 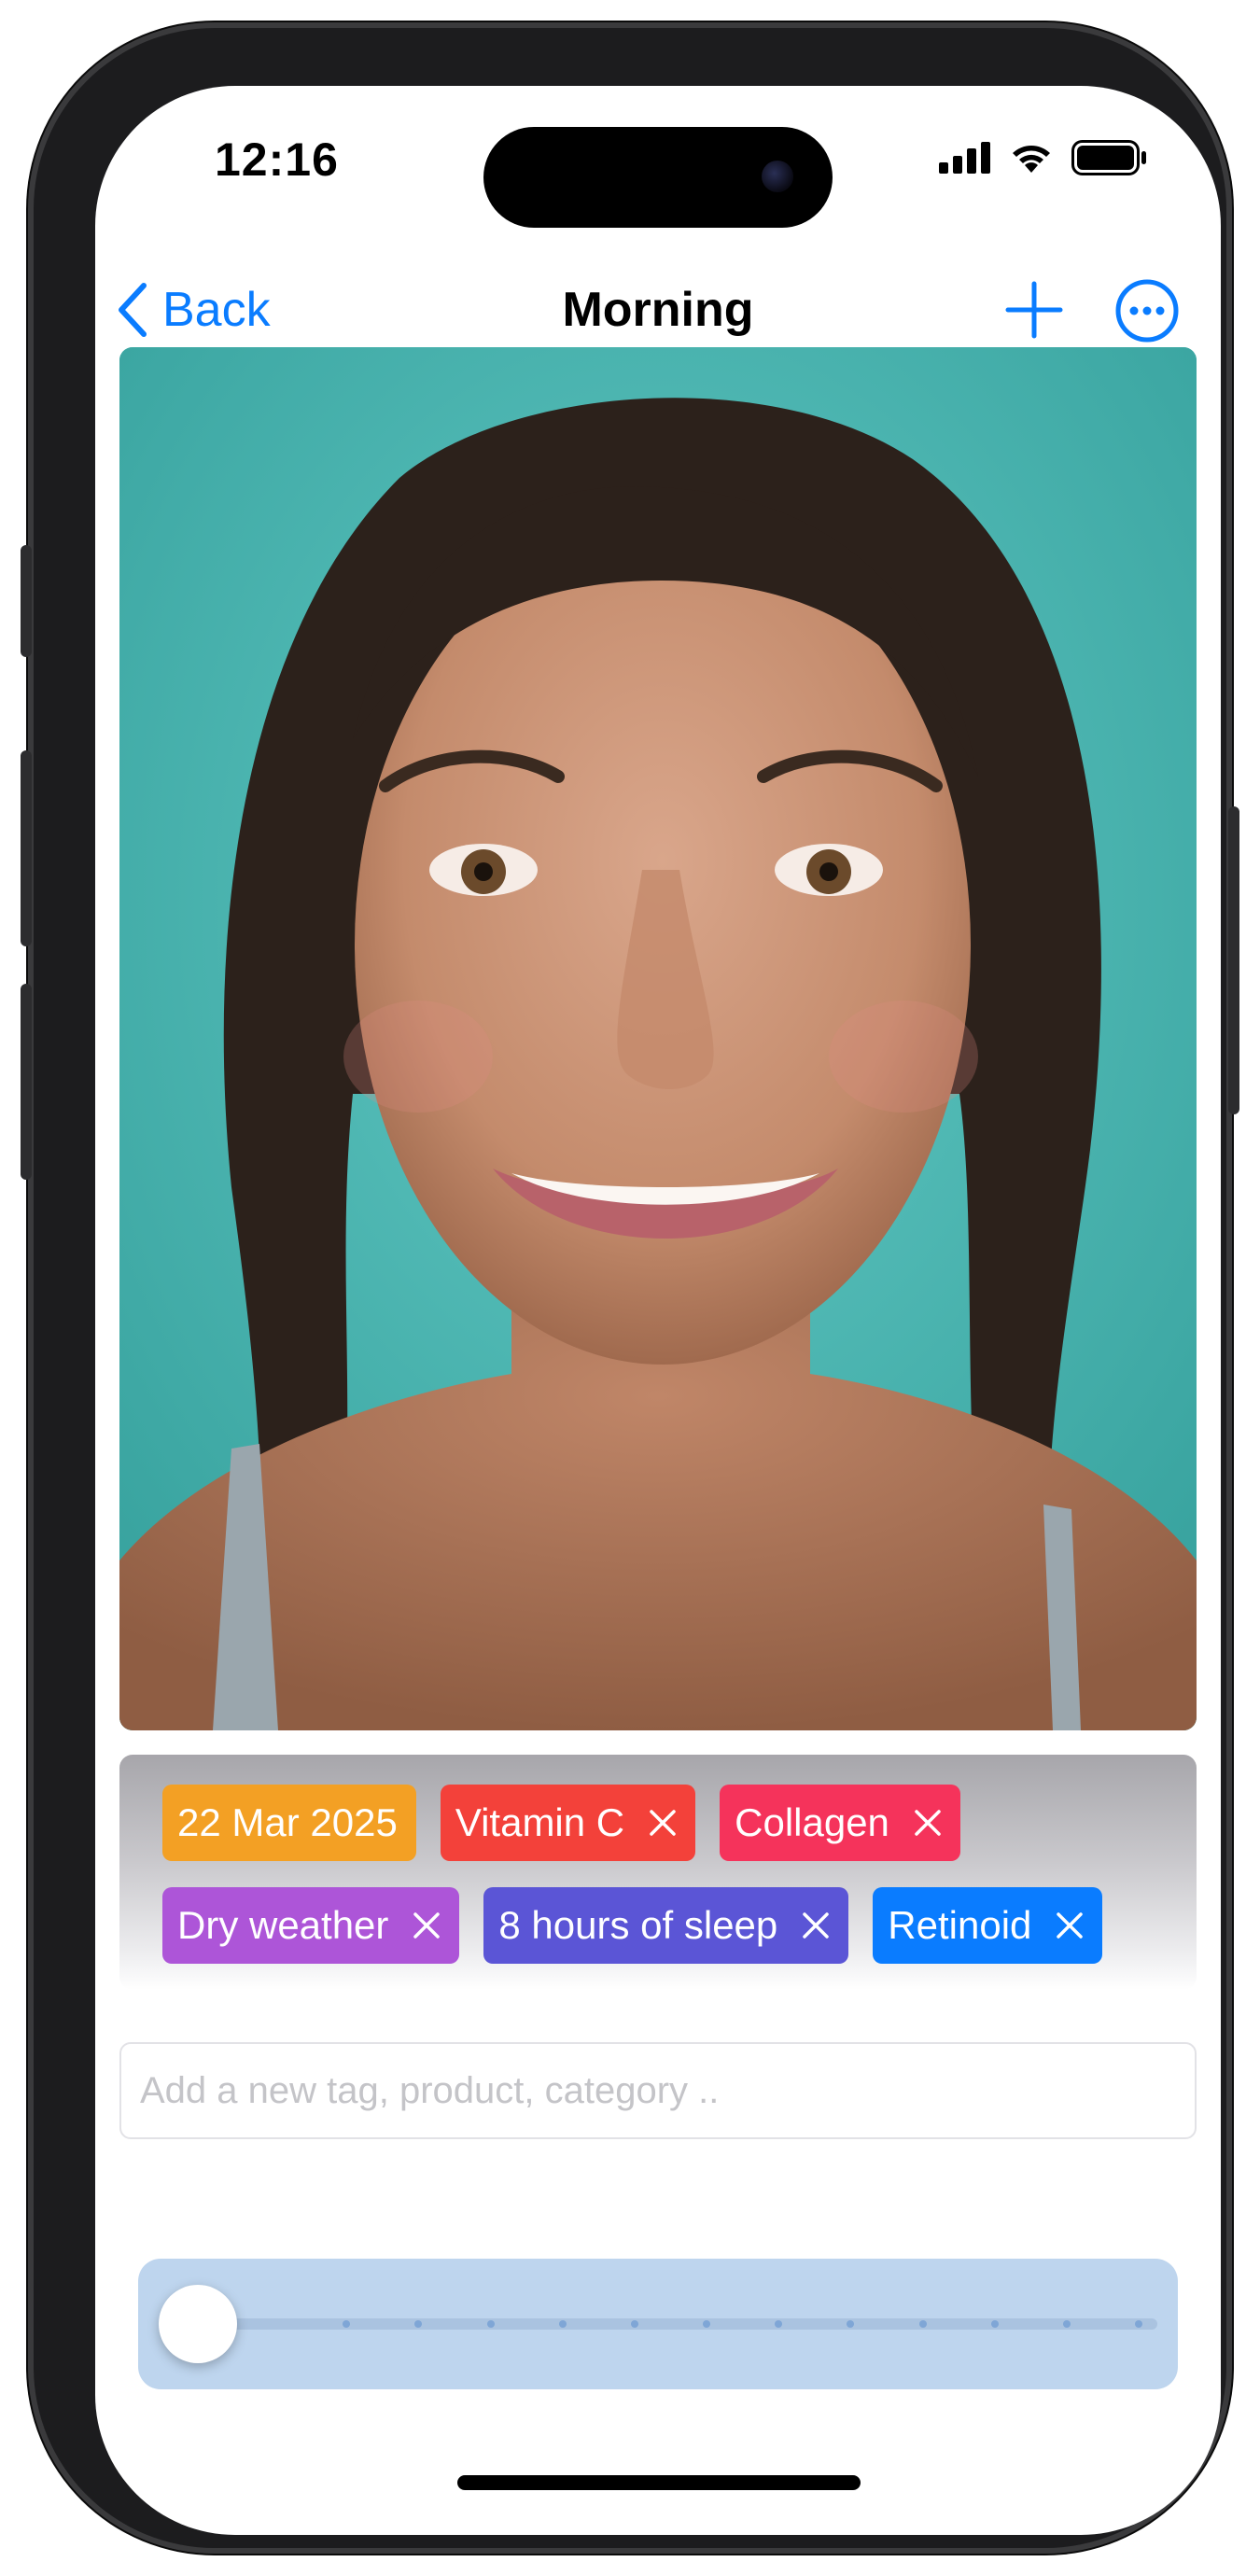 I want to click on tag-row-2: Dry weather 8 hours of sleep Retinoid, so click(x=632, y=1925).